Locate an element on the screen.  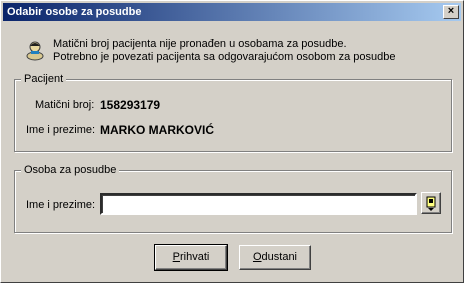
cancel-button: Odustani is located at coordinates (275, 257).